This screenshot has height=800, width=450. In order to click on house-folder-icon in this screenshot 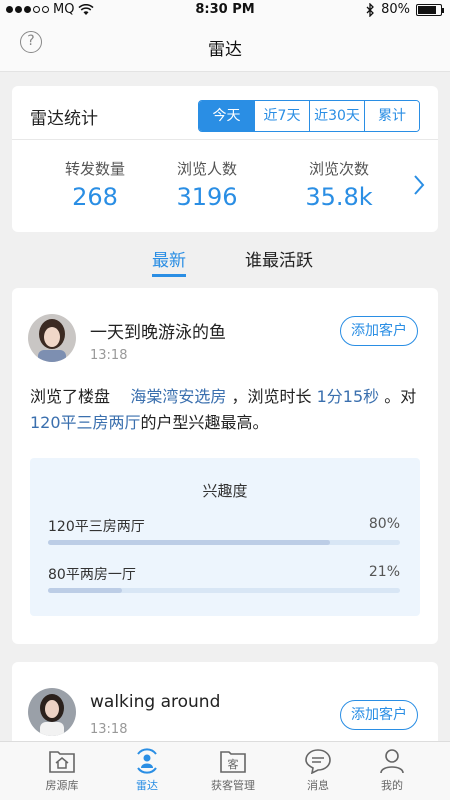, I will do `click(62, 762)`.